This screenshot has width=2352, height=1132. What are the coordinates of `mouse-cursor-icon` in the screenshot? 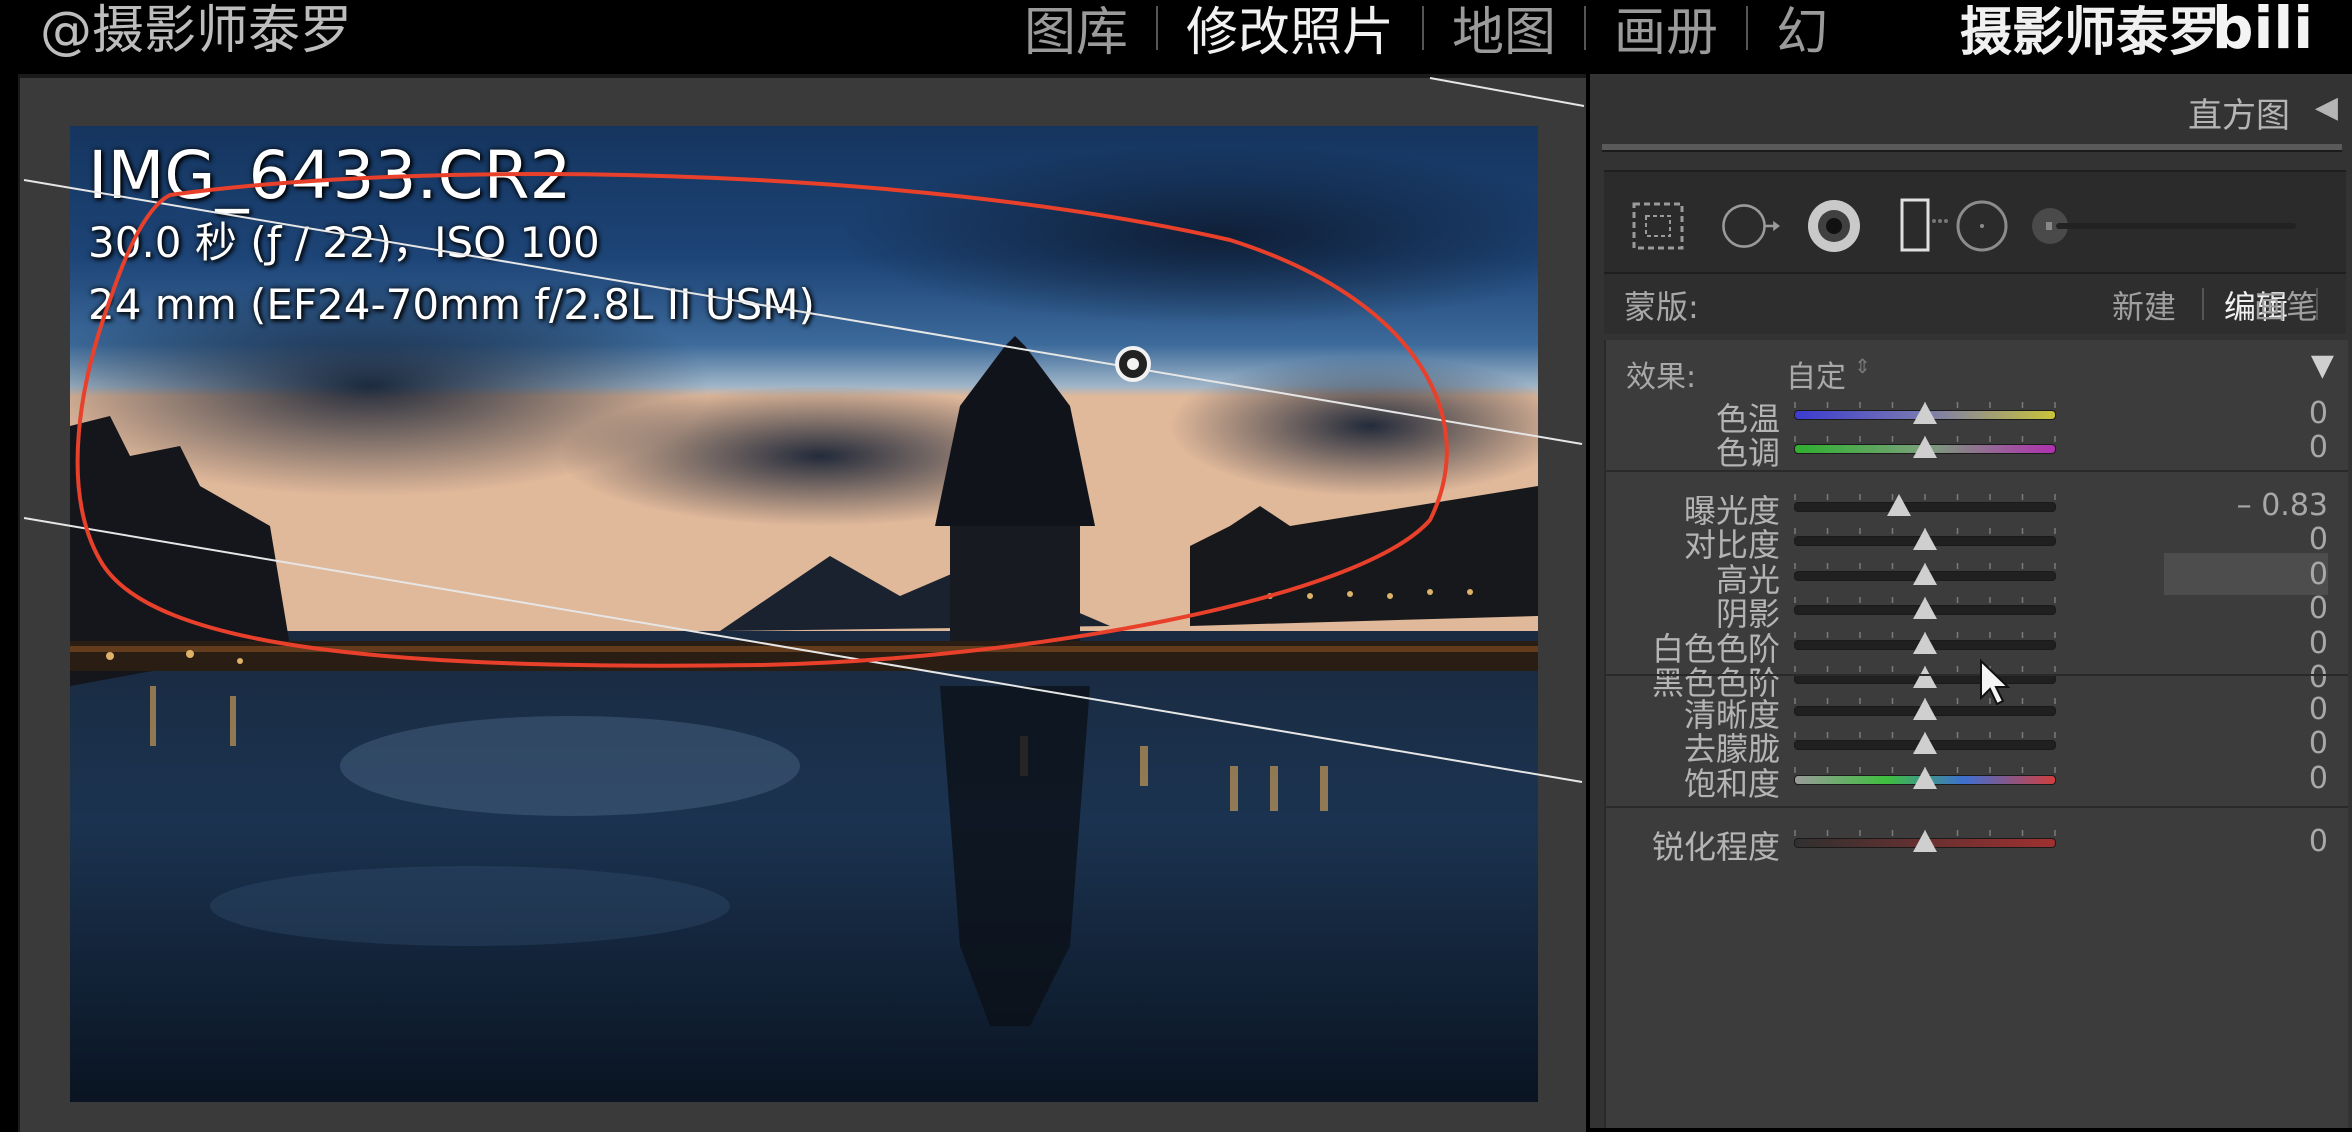 It's located at (1995, 682).